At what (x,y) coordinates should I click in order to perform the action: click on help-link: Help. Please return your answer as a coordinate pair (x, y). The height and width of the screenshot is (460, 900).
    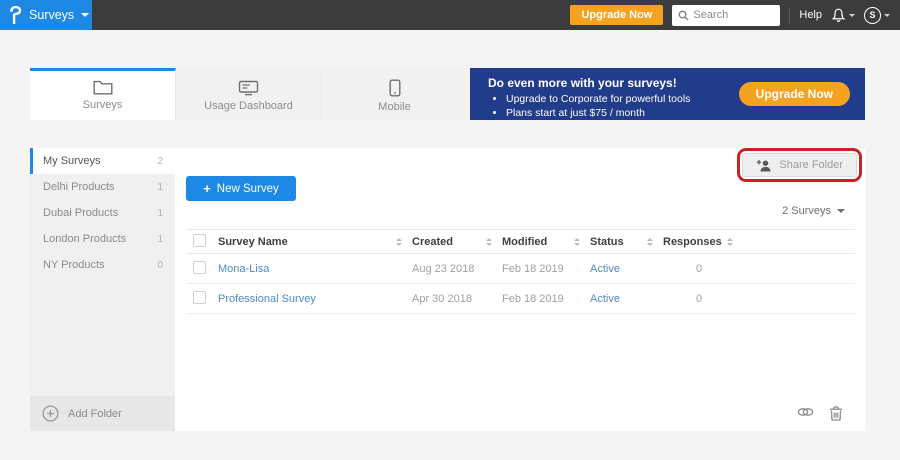
    Looking at the image, I should click on (810, 15).